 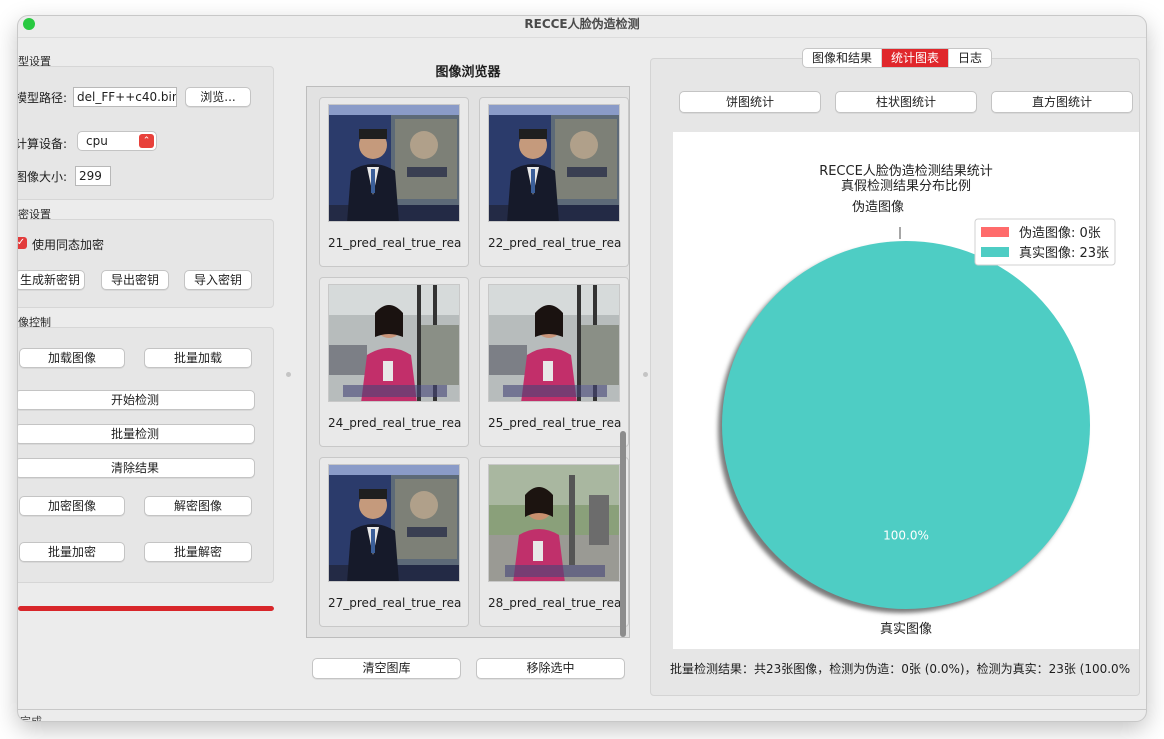 What do you see at coordinates (90, 176) in the screenshot?
I see `image-size-value: 299` at bounding box center [90, 176].